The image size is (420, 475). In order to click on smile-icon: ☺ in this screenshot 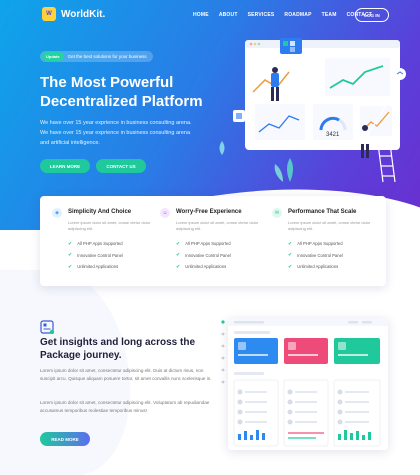, I will do `click(165, 213)`.